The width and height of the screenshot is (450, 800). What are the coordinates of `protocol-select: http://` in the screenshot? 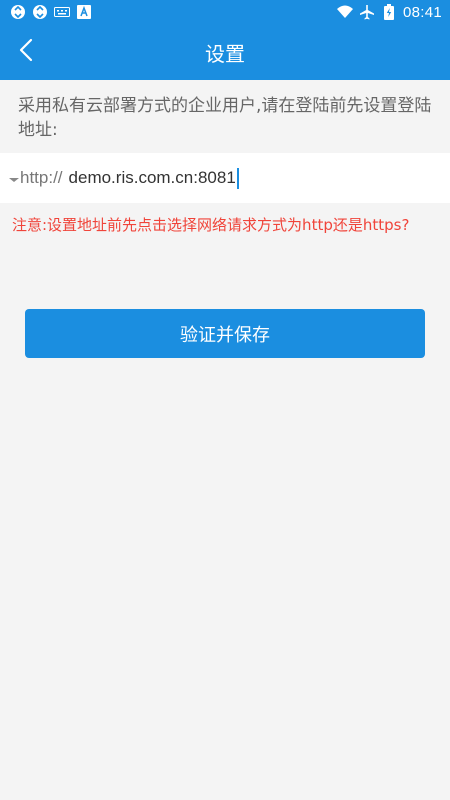 It's located at (35, 178).